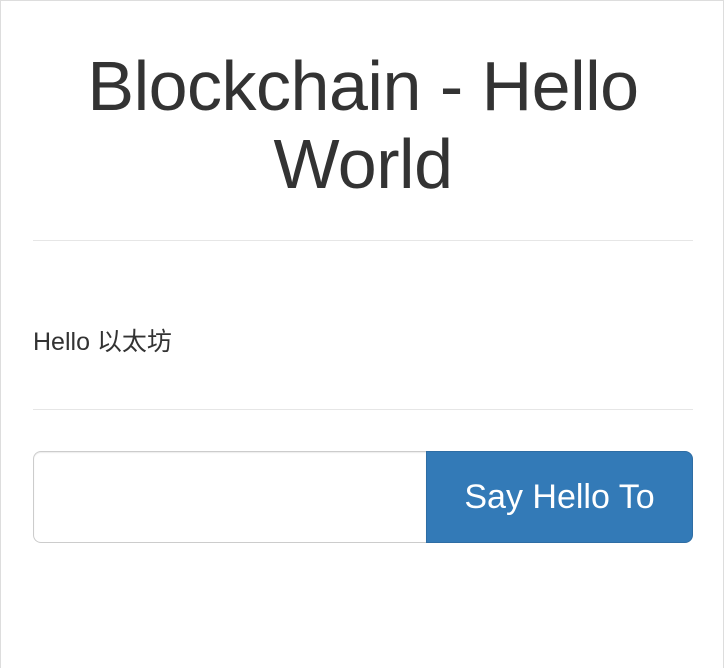 Image resolution: width=726 pixels, height=668 pixels. I want to click on hello-form: Say Hello To, so click(363, 497).